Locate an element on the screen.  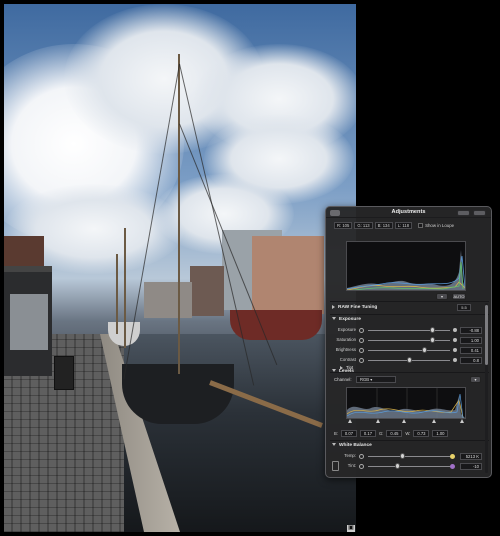
raw-fine-tuning-label: RAW Fine Tuning is located at coordinates (358, 307).